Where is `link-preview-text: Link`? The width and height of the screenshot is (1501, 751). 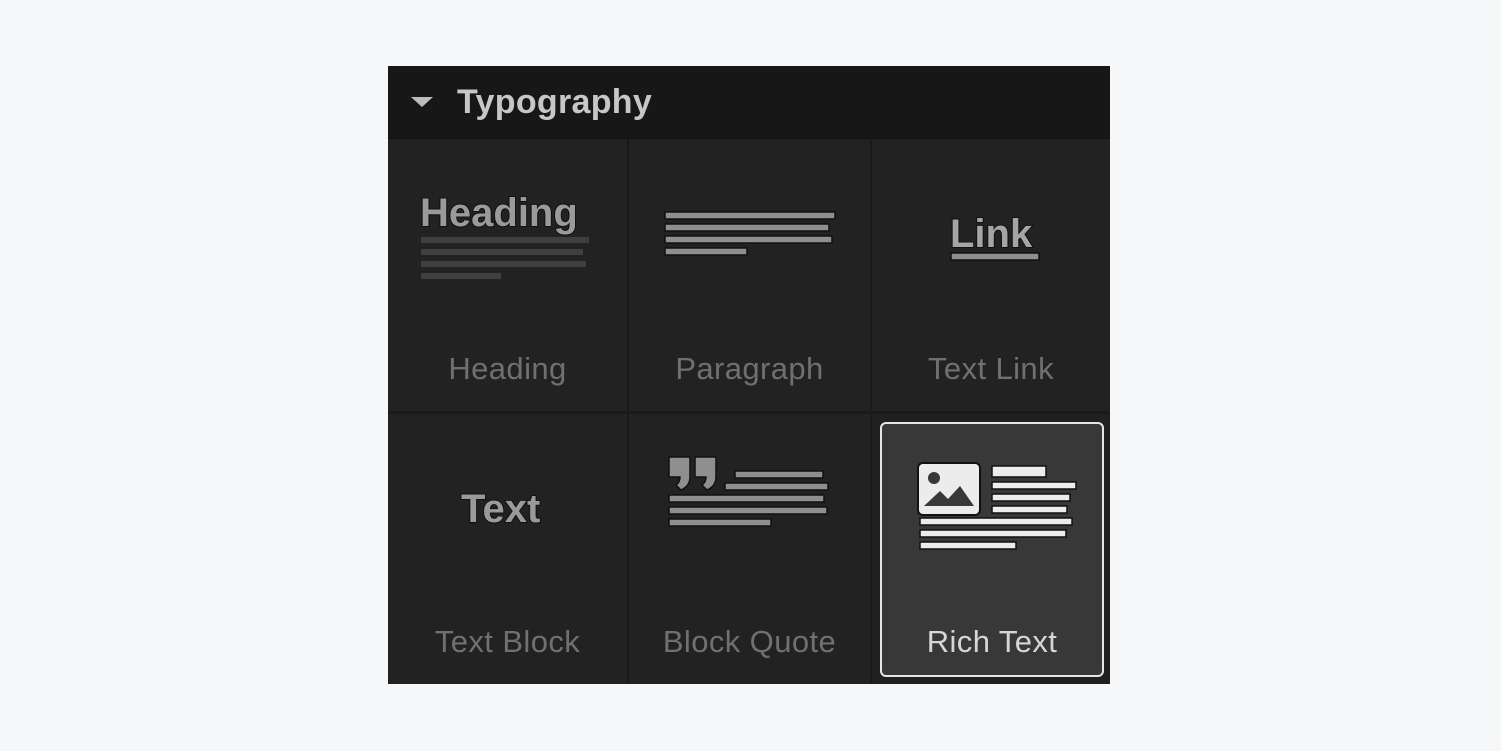
link-preview-text: Link is located at coordinates (991, 234).